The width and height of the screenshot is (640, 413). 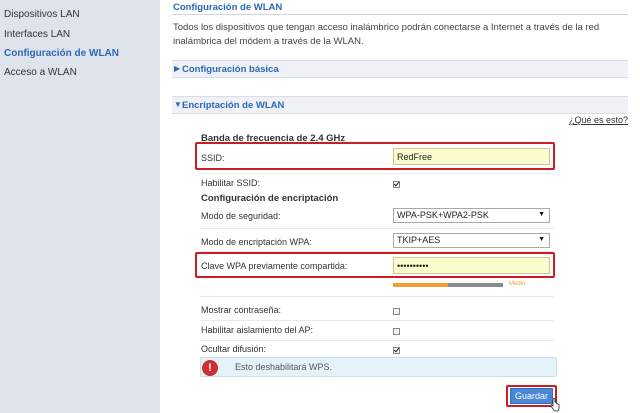 I want to click on ap-isolation-checkbox, so click(x=396, y=331).